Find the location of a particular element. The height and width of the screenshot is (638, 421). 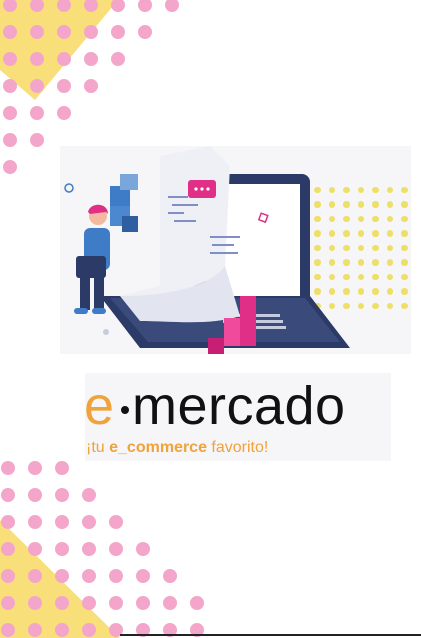

tagline-after: favorito! is located at coordinates (237, 447).